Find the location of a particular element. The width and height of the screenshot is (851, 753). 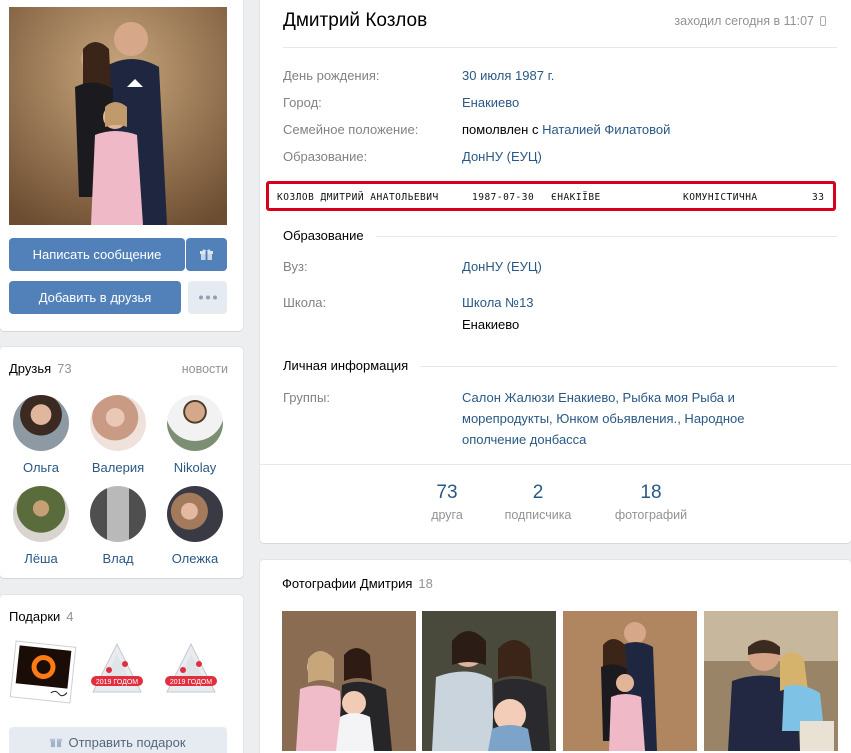

info-label: Группы: is located at coordinates (306, 397).